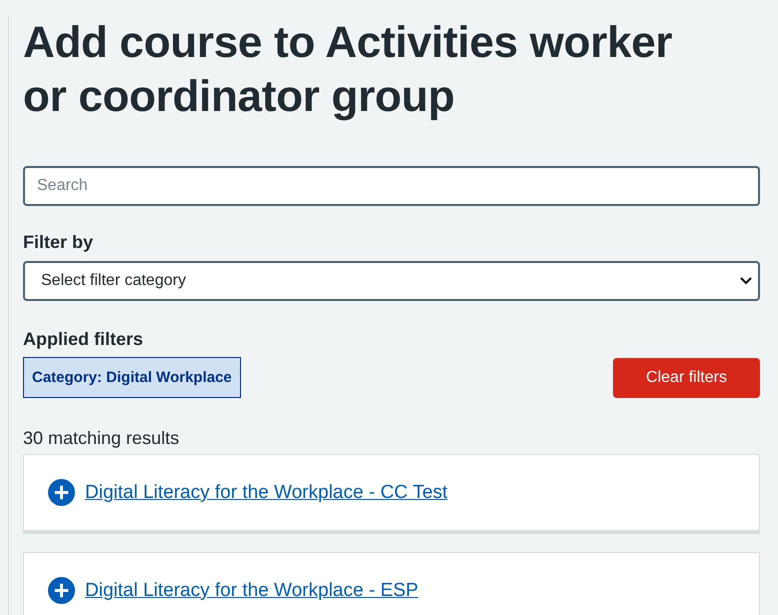 This screenshot has width=778, height=615. Describe the element at coordinates (101, 438) in the screenshot. I see `results-count: 30 matching results` at that location.